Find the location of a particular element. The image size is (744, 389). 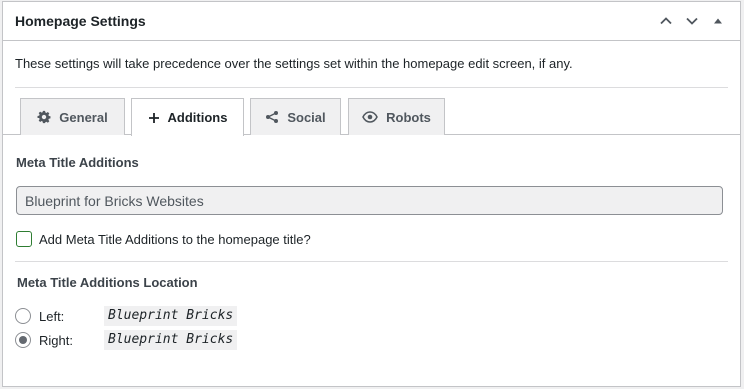

description-divider is located at coordinates (371, 87).